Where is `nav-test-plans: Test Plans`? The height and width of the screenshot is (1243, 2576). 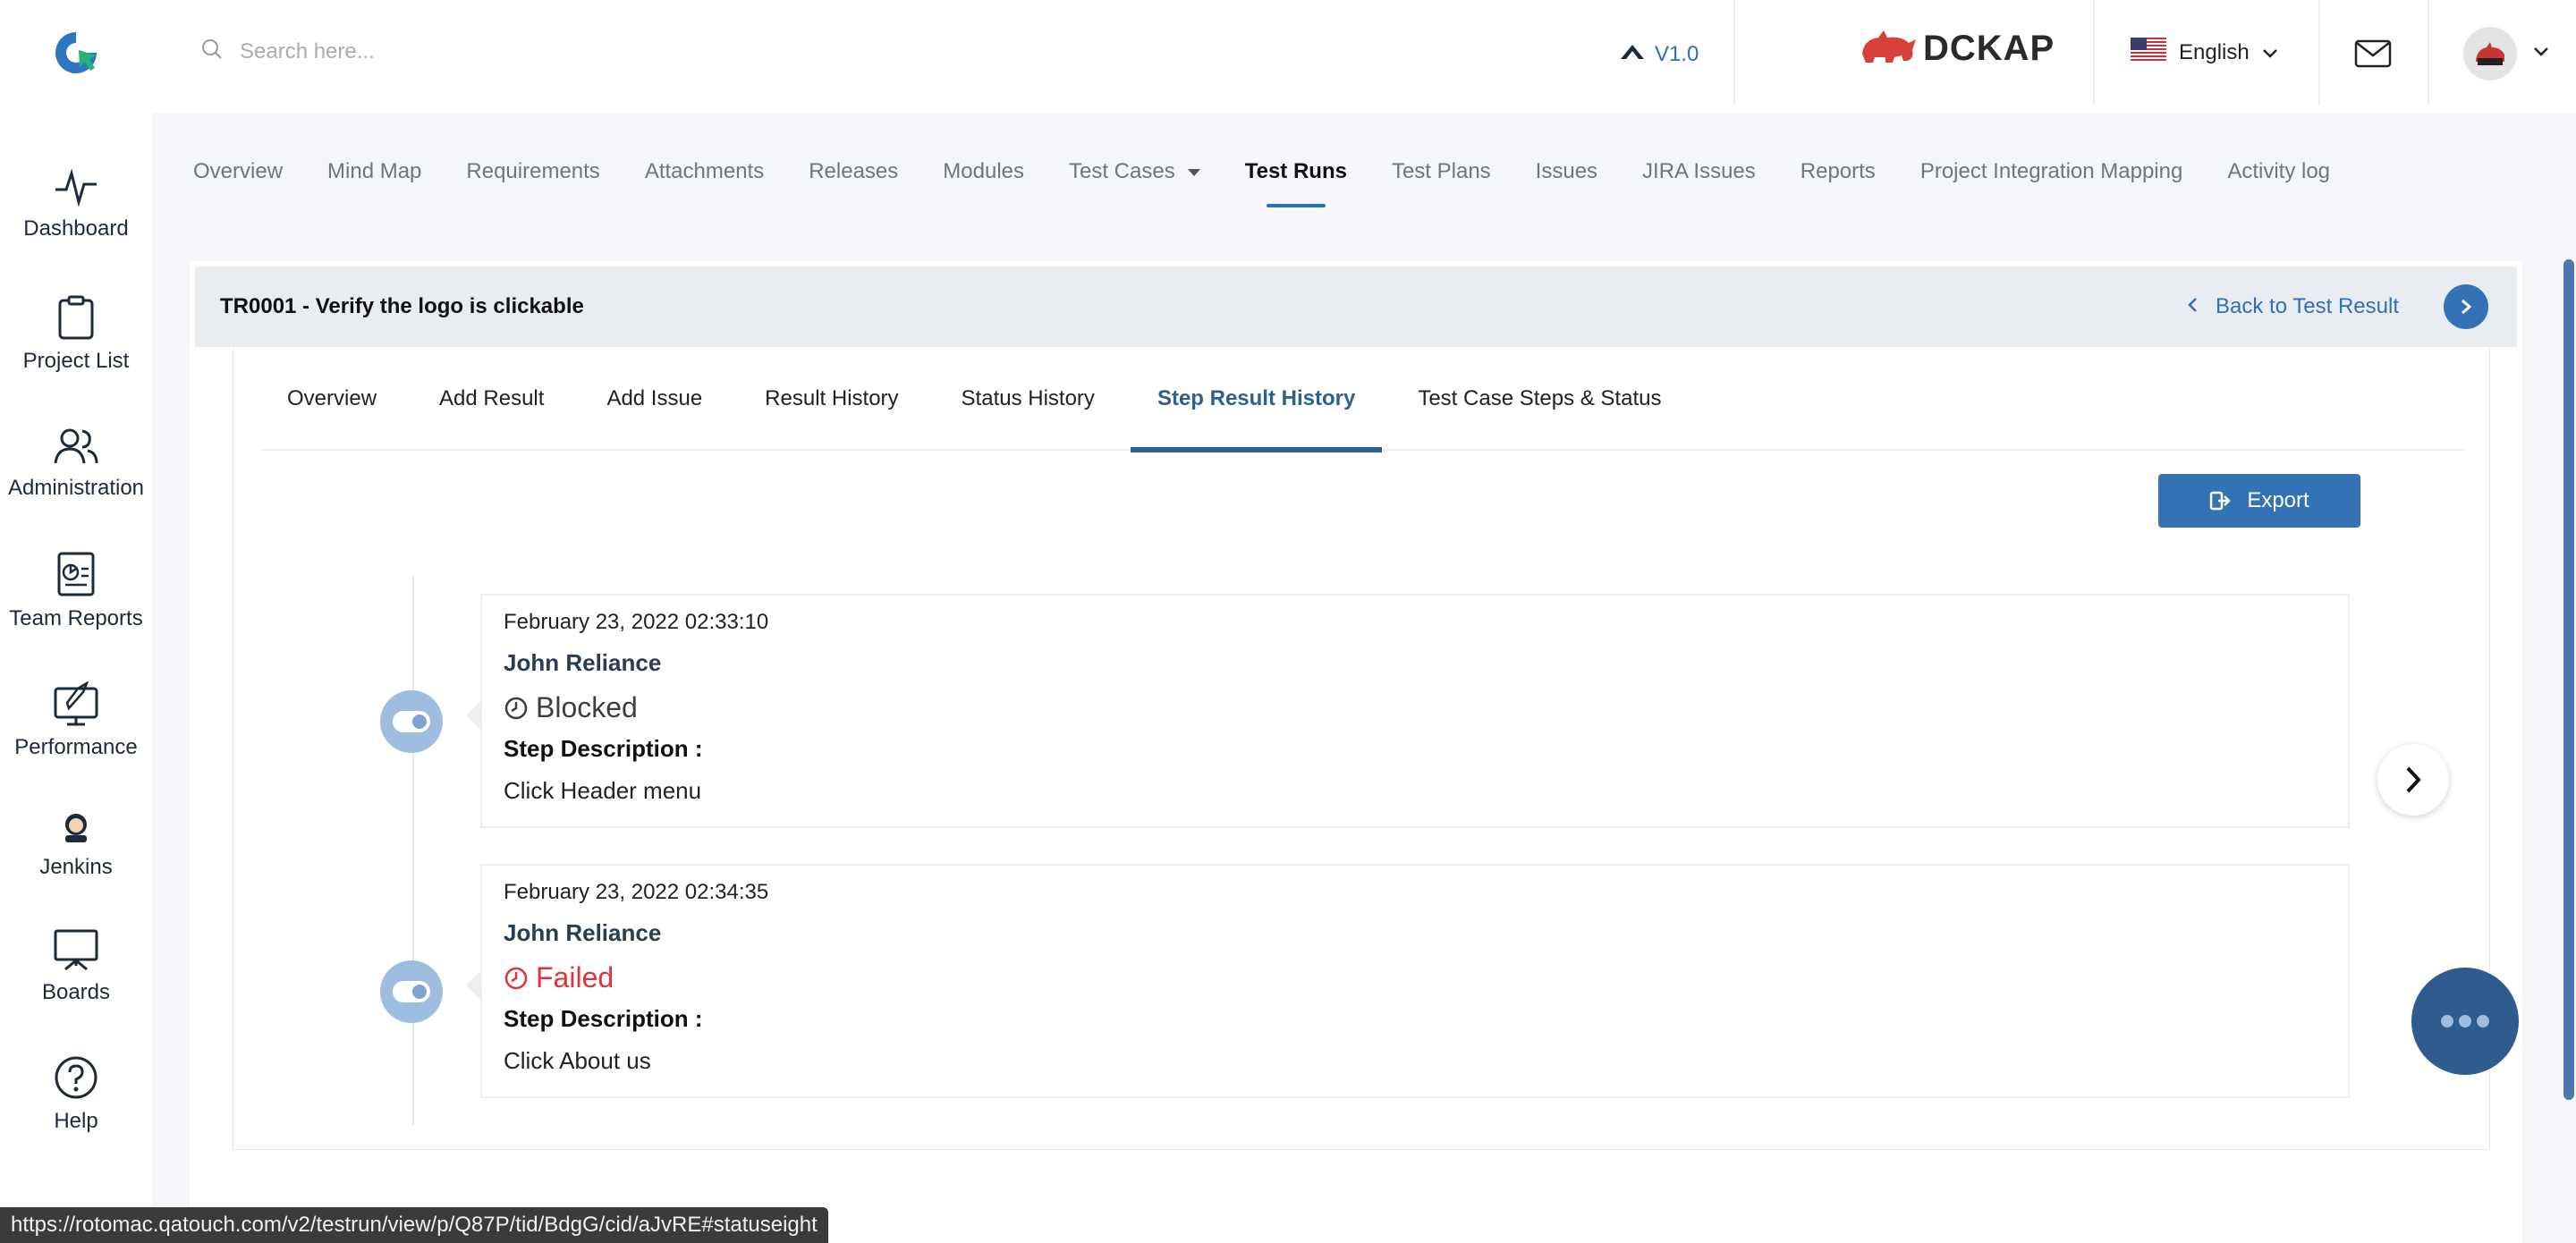 nav-test-plans: Test Plans is located at coordinates (1441, 171).